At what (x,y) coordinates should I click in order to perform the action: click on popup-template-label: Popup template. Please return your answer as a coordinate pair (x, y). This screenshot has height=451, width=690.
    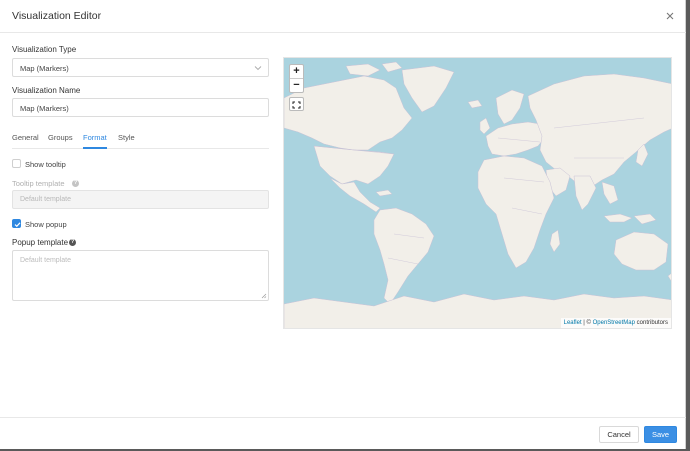
    Looking at the image, I should click on (40, 242).